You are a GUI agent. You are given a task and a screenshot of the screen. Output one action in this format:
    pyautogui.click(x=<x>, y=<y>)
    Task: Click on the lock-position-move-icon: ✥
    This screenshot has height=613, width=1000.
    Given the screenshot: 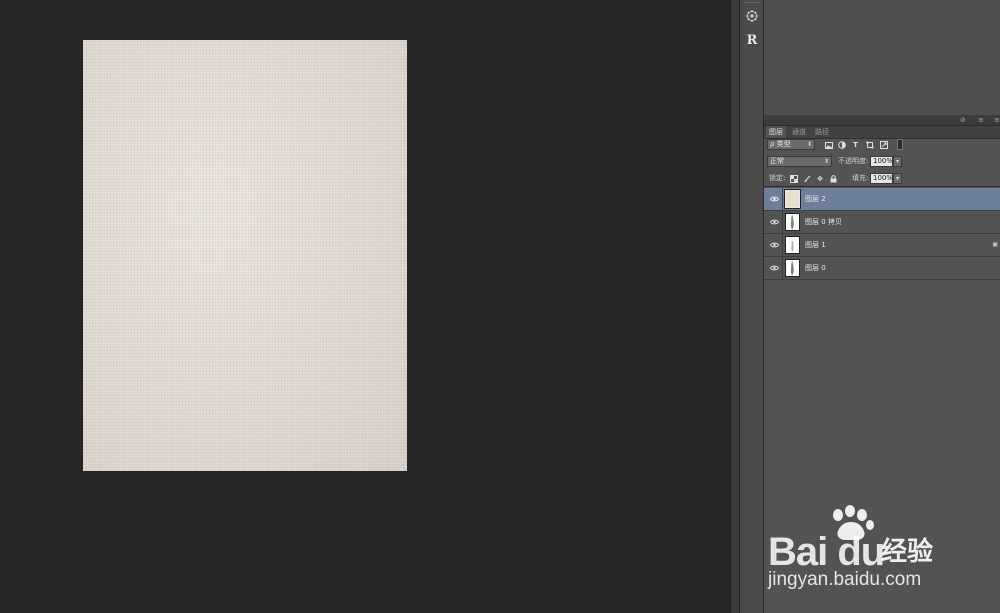 What is the action you would take?
    pyautogui.click(x=820, y=178)
    